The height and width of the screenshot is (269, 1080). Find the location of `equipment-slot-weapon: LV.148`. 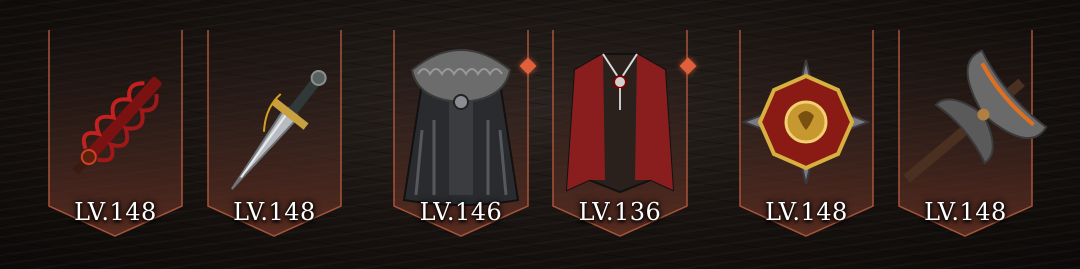

equipment-slot-weapon: LV.148 is located at coordinates (115, 134).